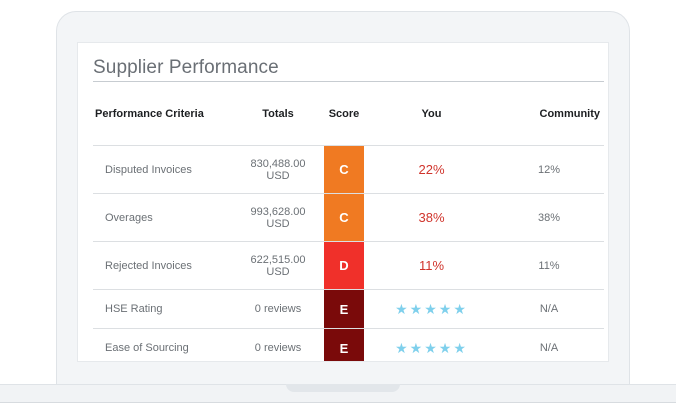 The image size is (676, 411). What do you see at coordinates (344, 114) in the screenshot?
I see `header-score: Score` at bounding box center [344, 114].